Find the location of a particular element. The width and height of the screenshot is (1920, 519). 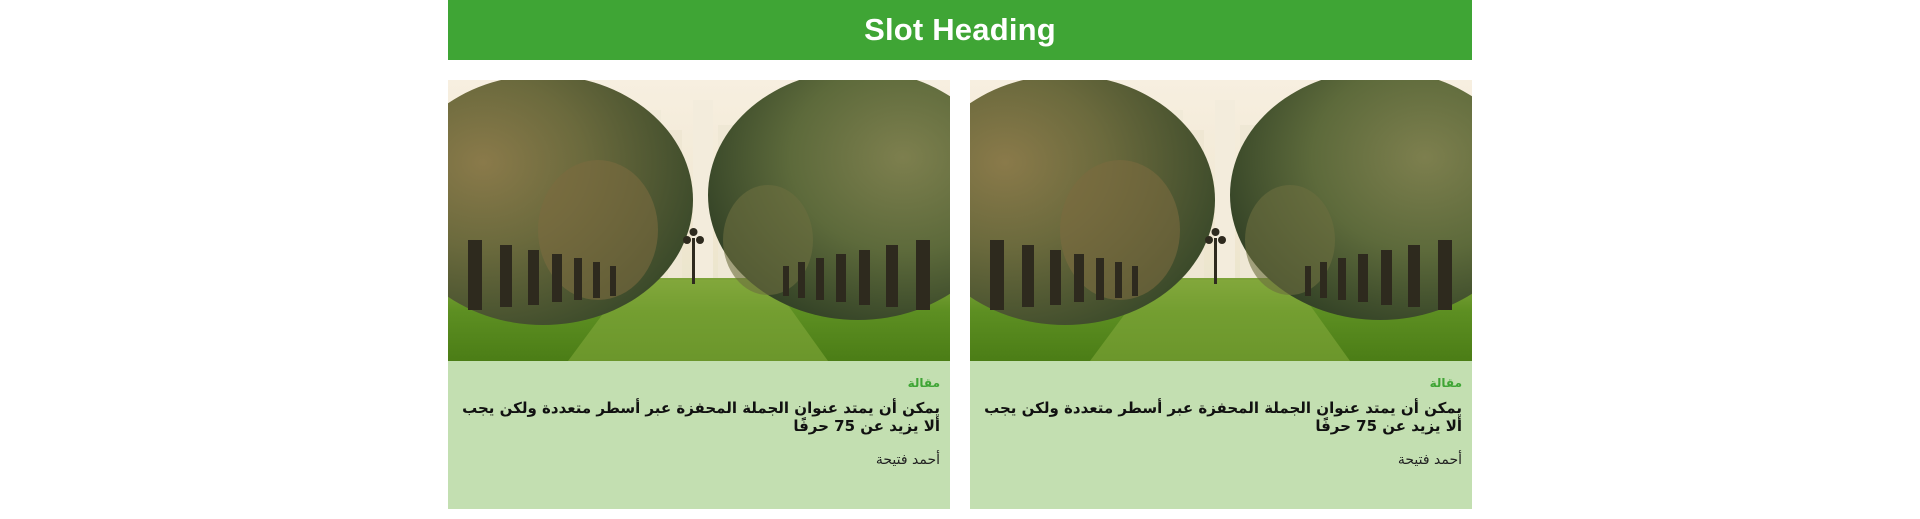

slot-header: Slot Heading is located at coordinates (960, 30).